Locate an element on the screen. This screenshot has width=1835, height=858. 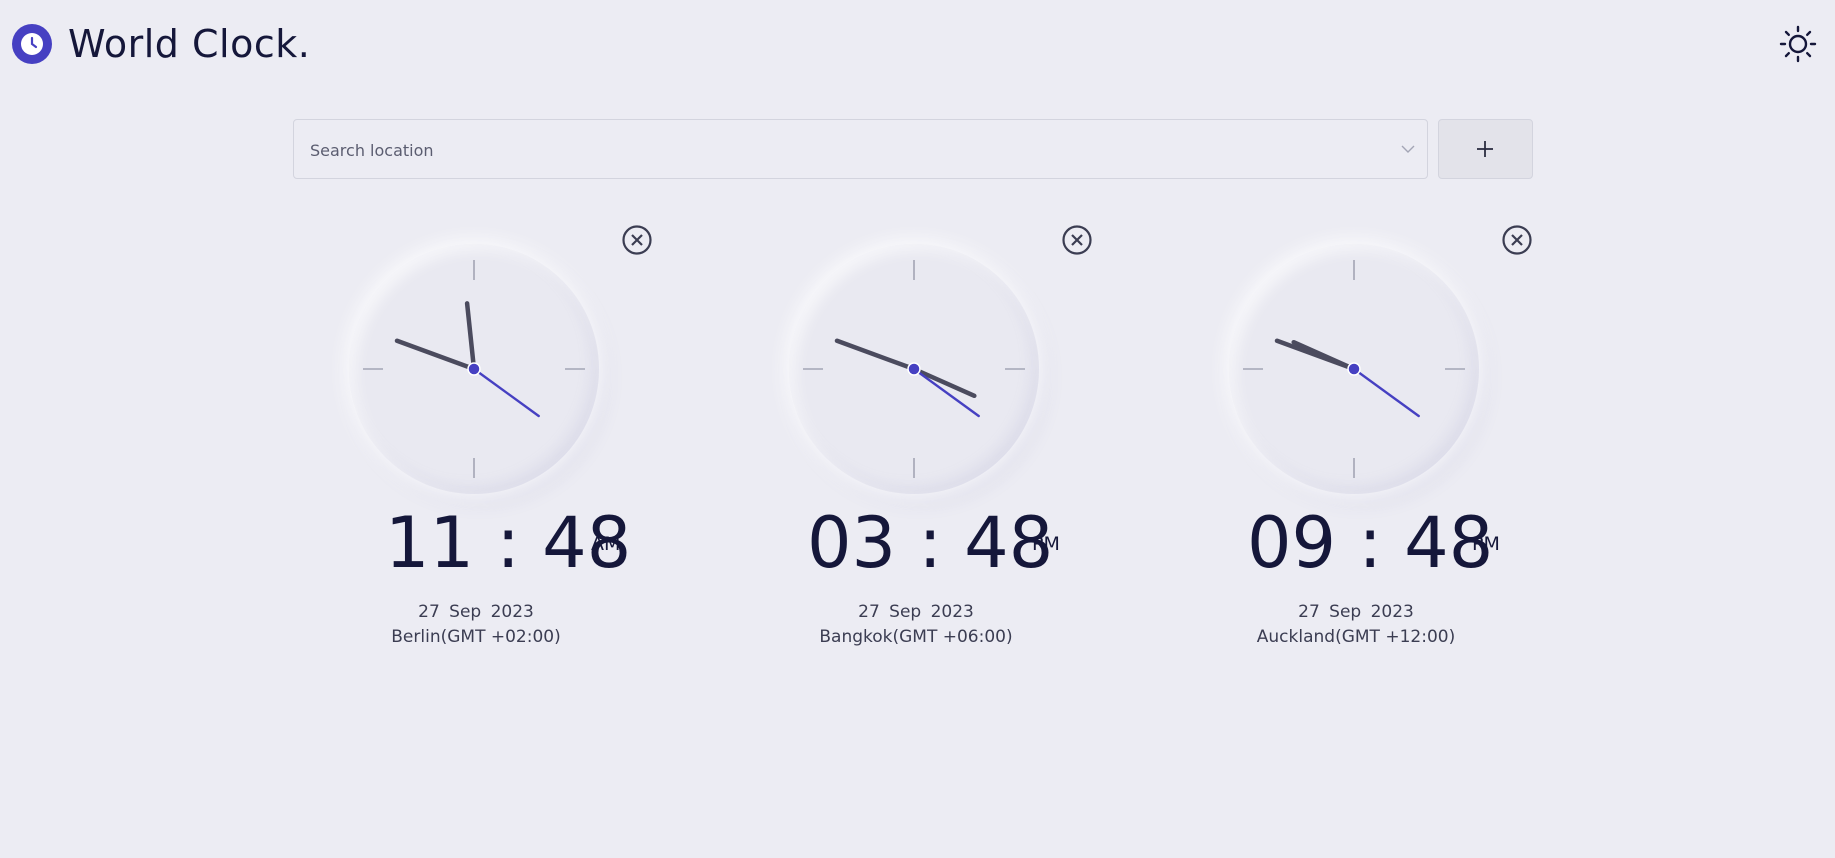
timezone-label: Bangkok(GMT +06:00) is located at coordinates (916, 637).